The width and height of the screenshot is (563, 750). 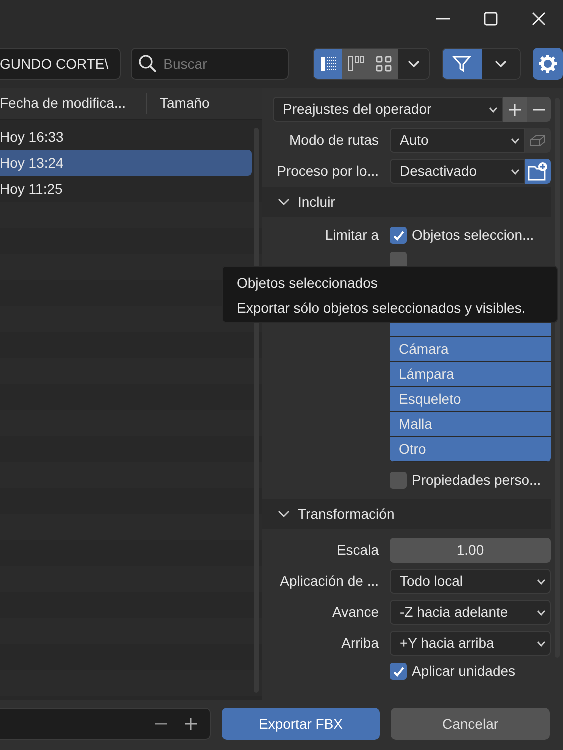 I want to click on tooltip-text: Exportar sólo objetos seleccionados y visibles., so click(x=382, y=308).